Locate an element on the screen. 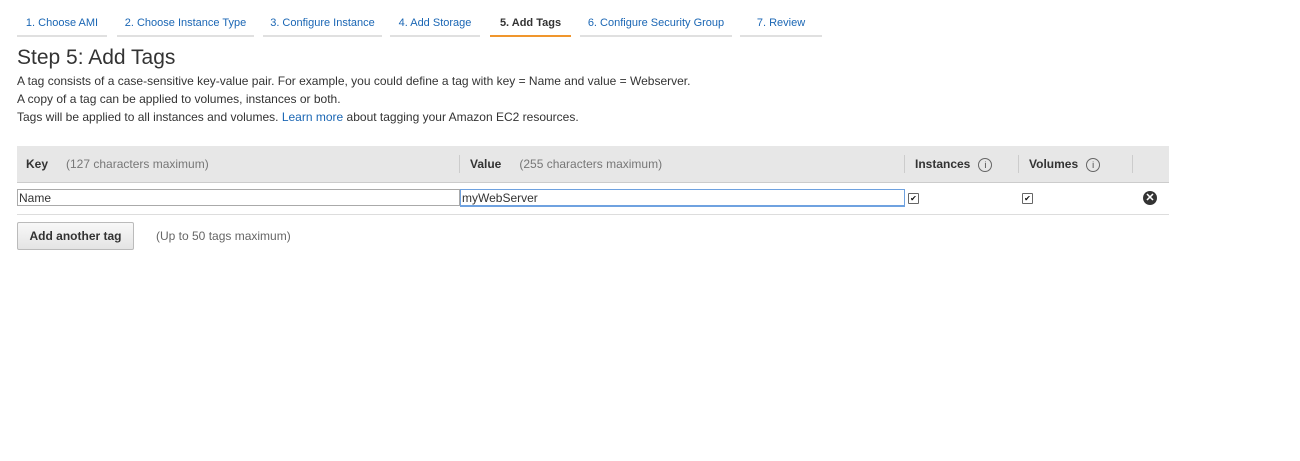 The image size is (1300, 461). instances-column-header: Instances i is located at coordinates (954, 164).